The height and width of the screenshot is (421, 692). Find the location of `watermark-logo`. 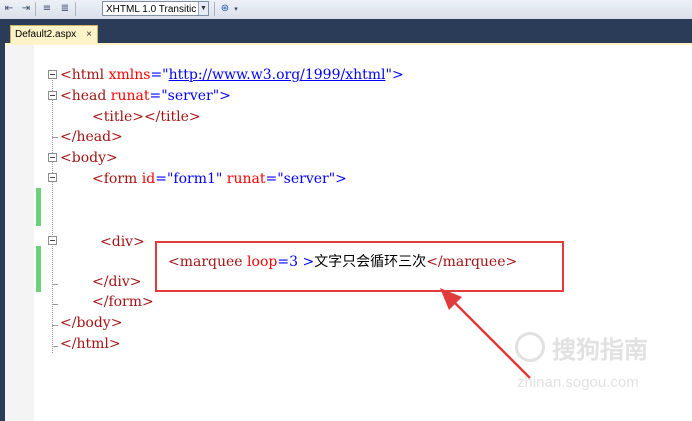

watermark-logo is located at coordinates (530, 347).